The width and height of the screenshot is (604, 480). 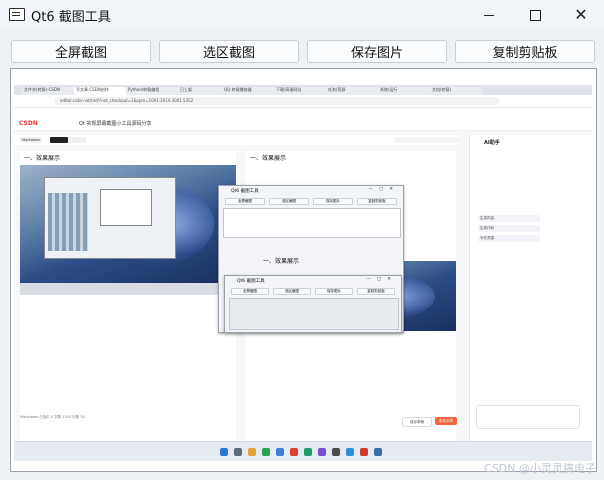 What do you see at coordinates (224, 452) in the screenshot?
I see `start-icon` at bounding box center [224, 452].